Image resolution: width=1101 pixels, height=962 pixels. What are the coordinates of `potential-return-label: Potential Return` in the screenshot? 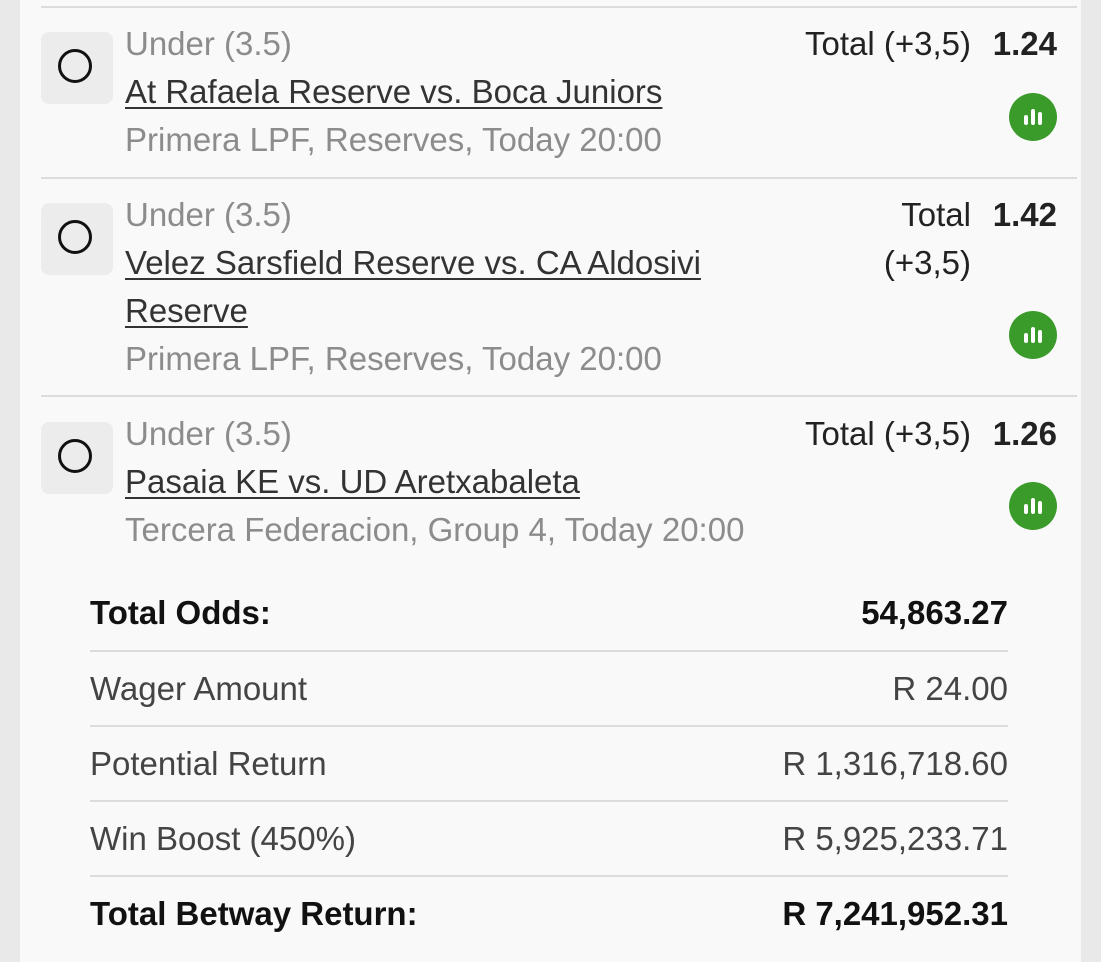 It's located at (208, 763).